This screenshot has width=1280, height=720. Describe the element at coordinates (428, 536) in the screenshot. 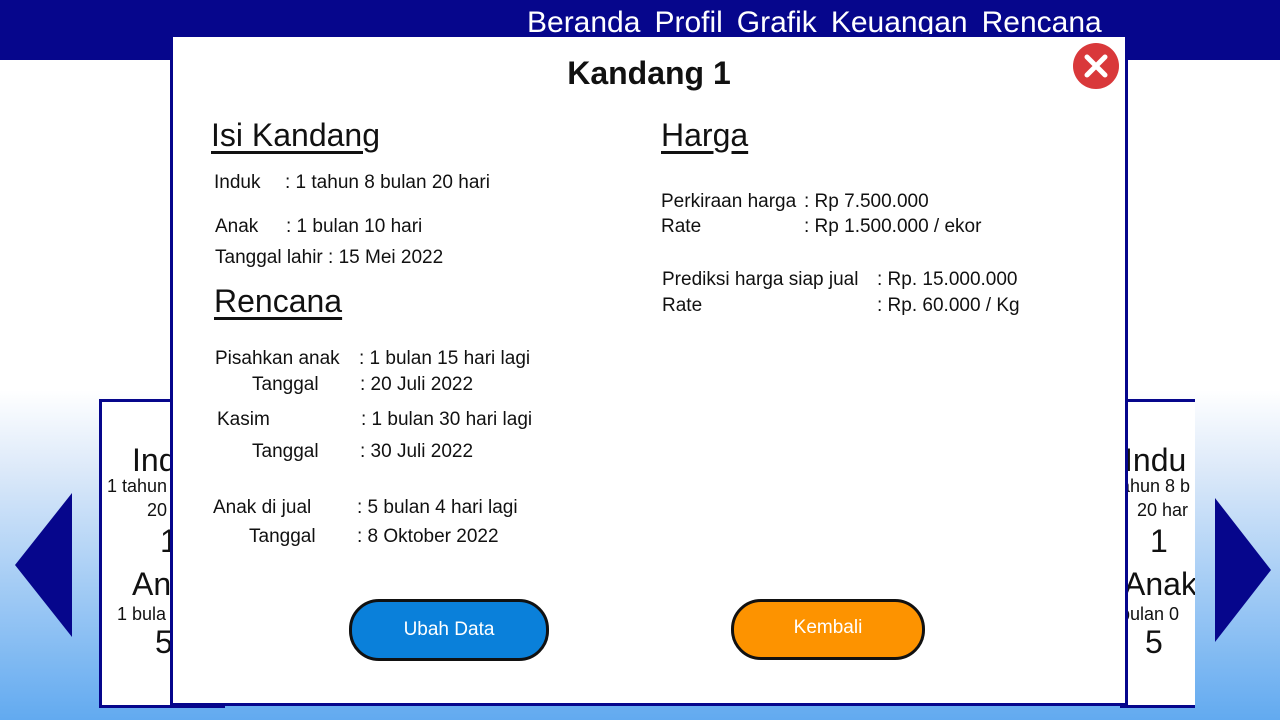

I see `jual-tanggal-value: : 8 Oktober 2022` at that location.